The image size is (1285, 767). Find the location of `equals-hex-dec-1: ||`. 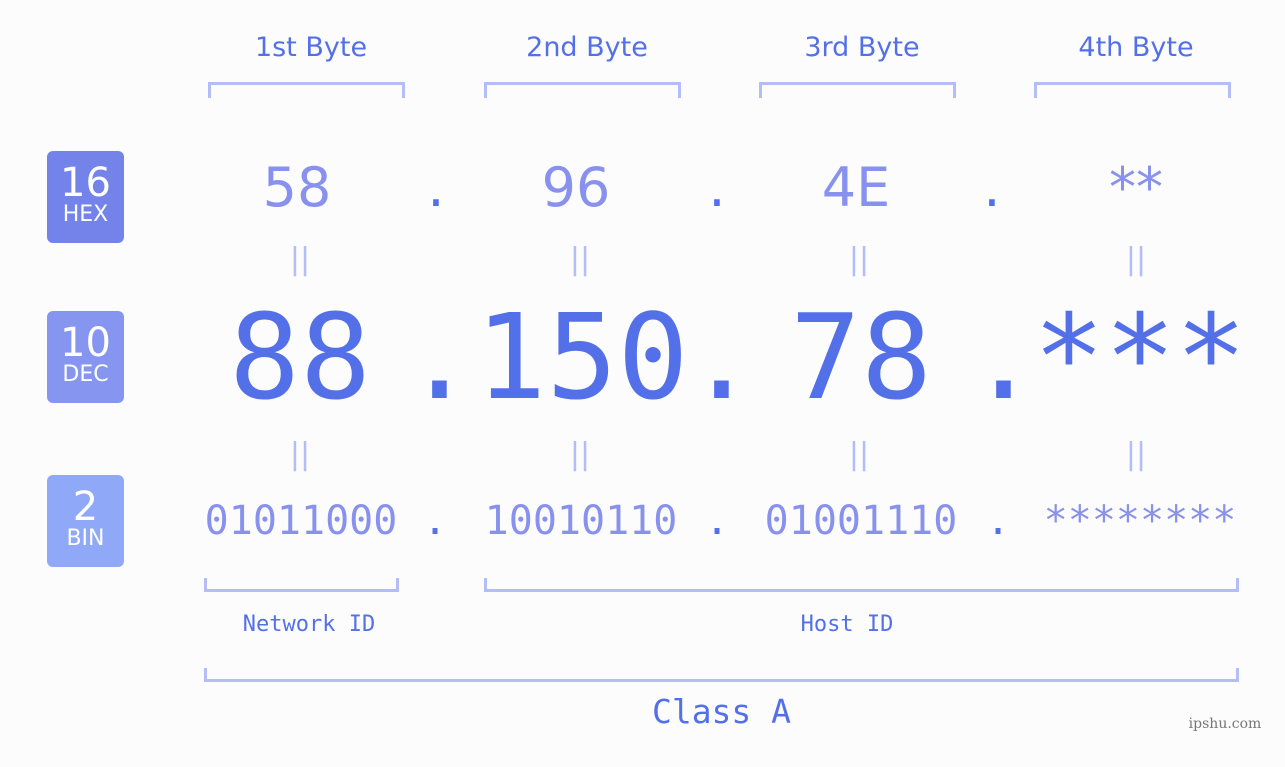

equals-hex-dec-1: || is located at coordinates (300, 259).